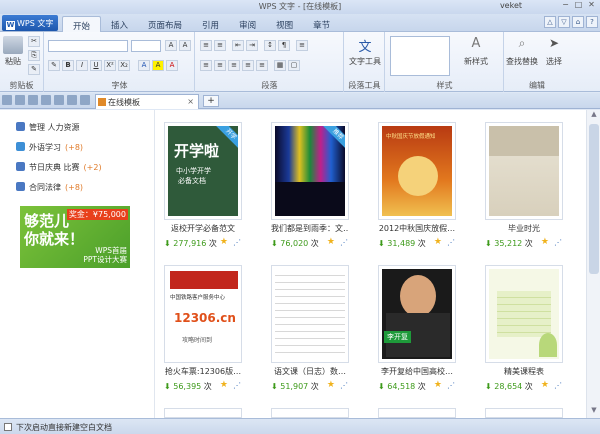 The height and width of the screenshot is (434, 600). Describe the element at coordinates (247, 24) in the screenshot. I see `tab-review: 审阅` at that location.